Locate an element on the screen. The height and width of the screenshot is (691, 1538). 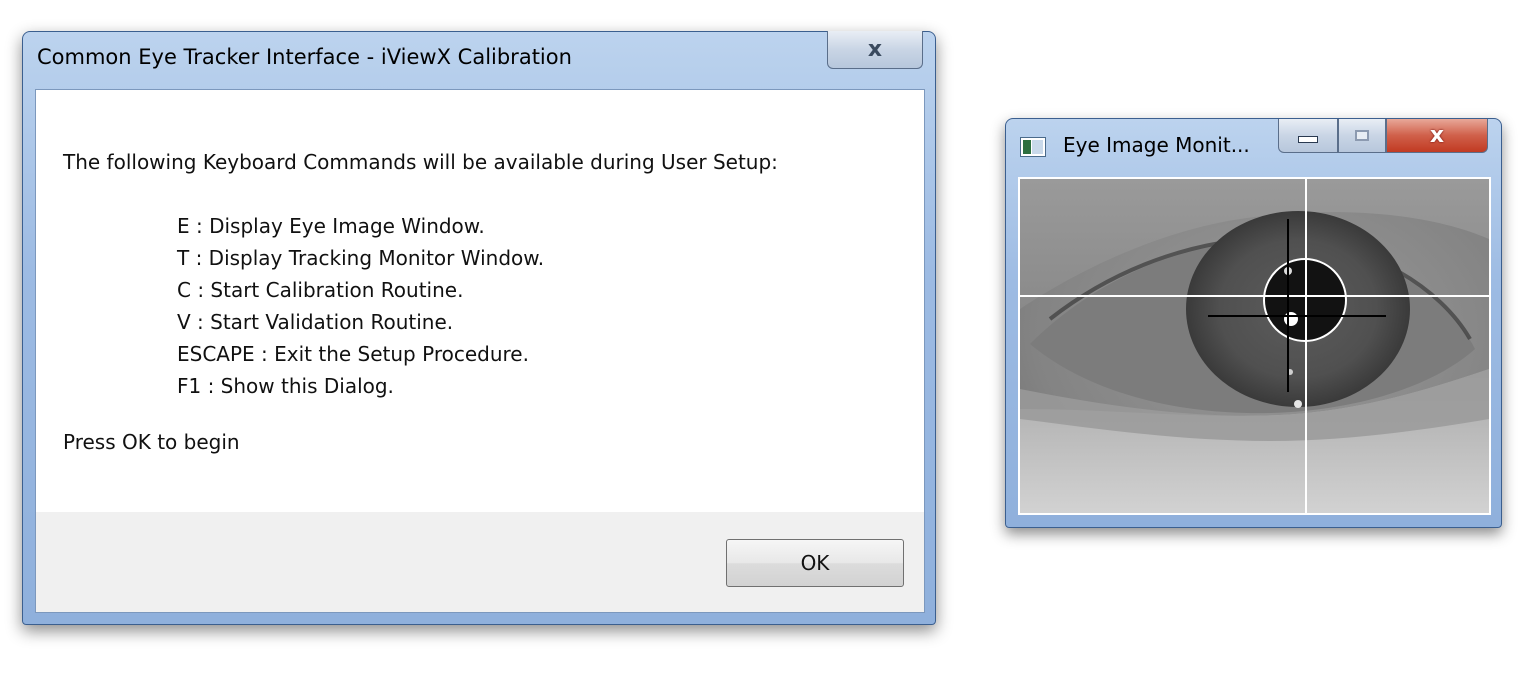
command-item: C : Start Calibration Routine. is located at coordinates (320, 290).